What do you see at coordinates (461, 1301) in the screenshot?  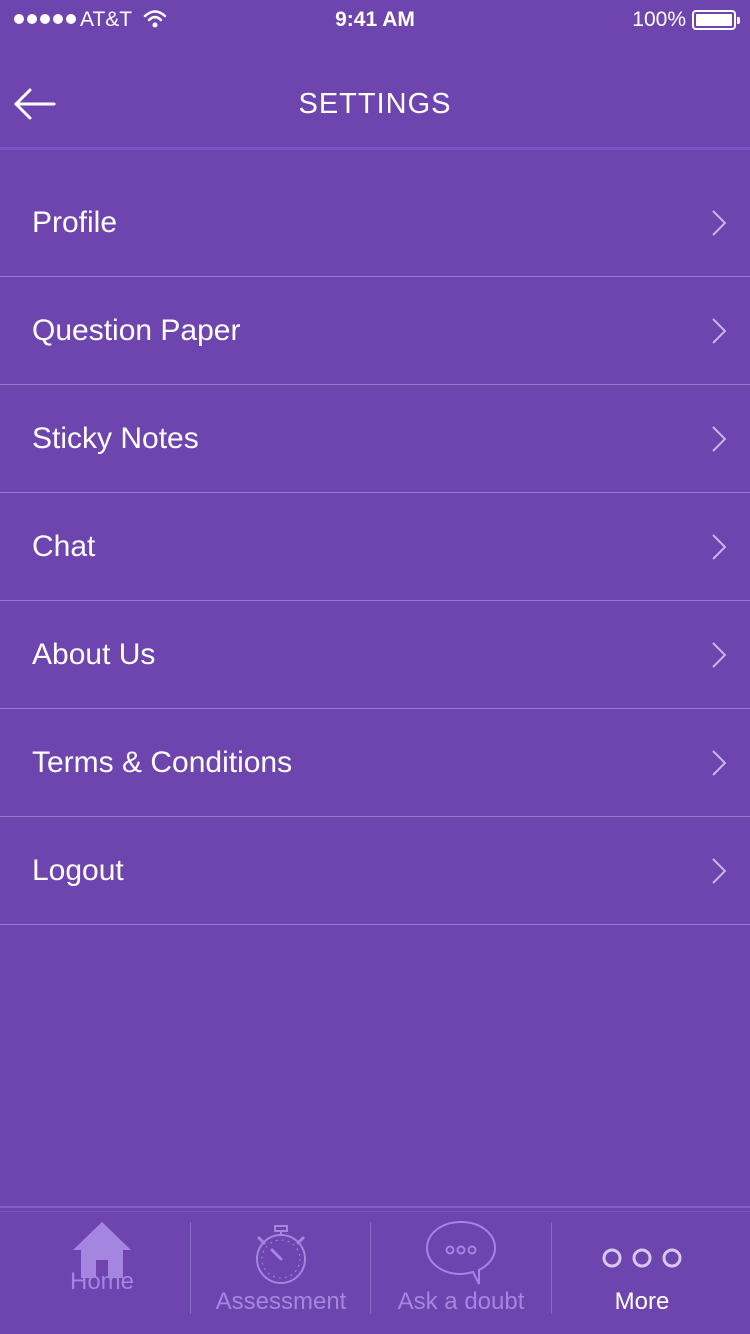 I see `tab-label: Ask a doubt` at bounding box center [461, 1301].